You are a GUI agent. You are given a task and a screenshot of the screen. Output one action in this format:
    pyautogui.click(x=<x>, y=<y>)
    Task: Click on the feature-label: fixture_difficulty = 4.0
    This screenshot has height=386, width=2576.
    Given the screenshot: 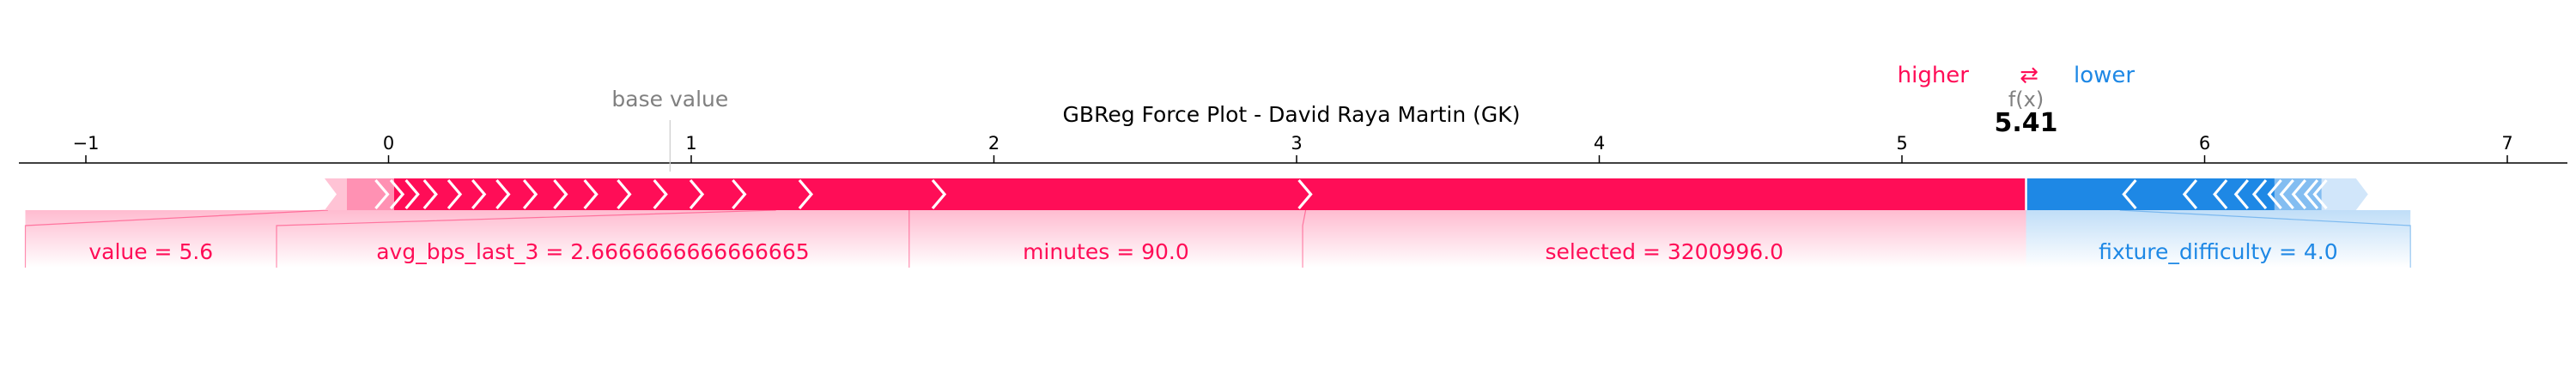 What is the action you would take?
    pyautogui.click(x=2218, y=251)
    